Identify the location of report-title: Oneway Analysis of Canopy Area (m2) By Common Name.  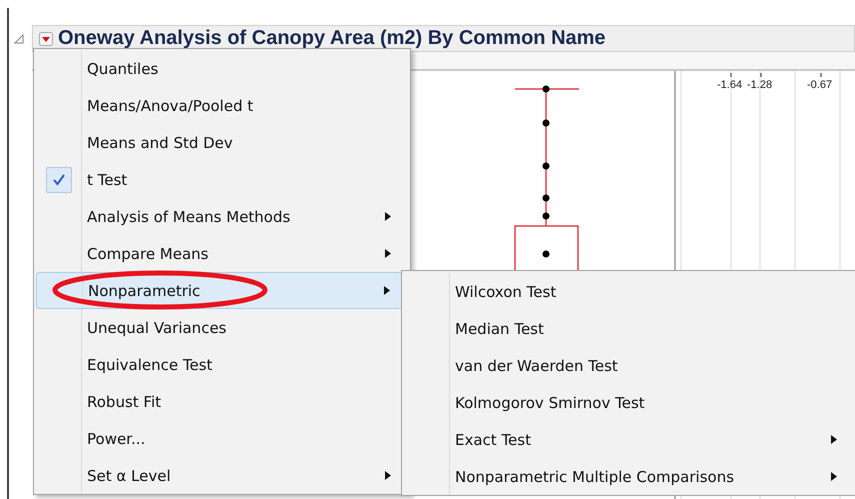
(332, 38).